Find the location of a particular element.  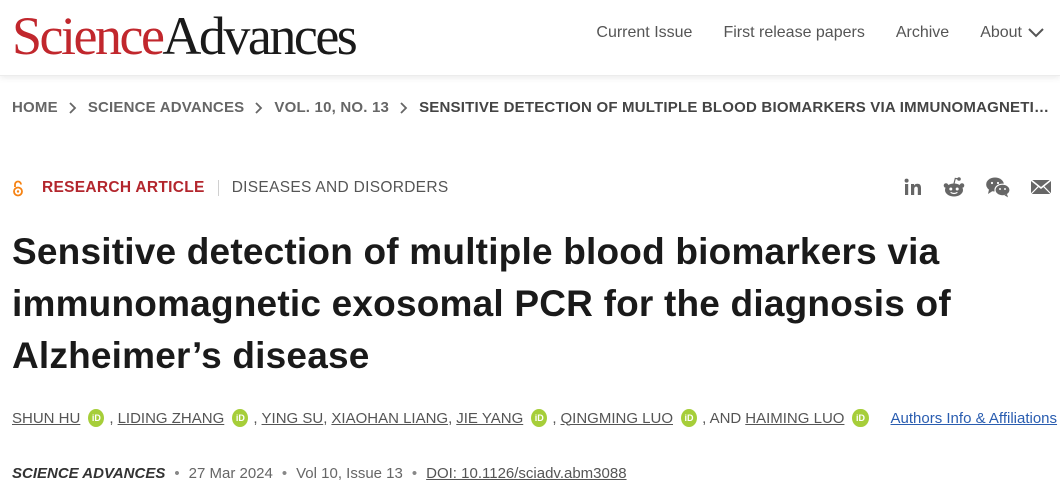

author-link: HAIMING LUO is located at coordinates (794, 418).